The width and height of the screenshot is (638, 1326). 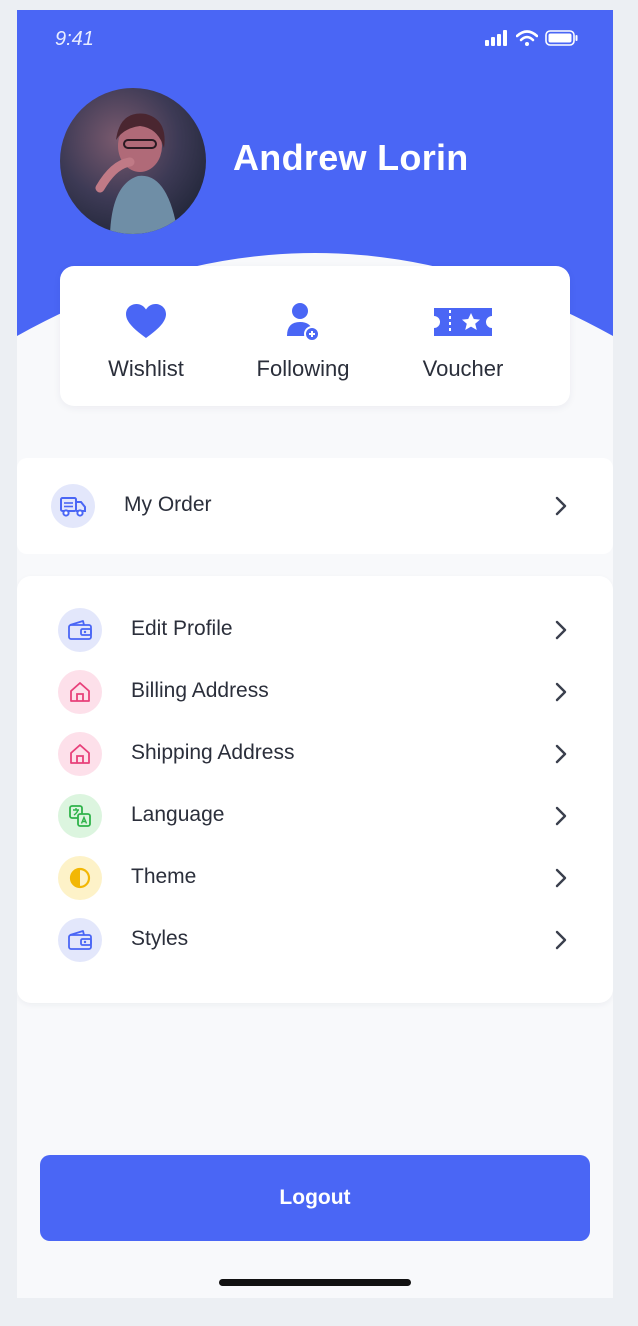 What do you see at coordinates (561, 38) in the screenshot?
I see `battery-icon` at bounding box center [561, 38].